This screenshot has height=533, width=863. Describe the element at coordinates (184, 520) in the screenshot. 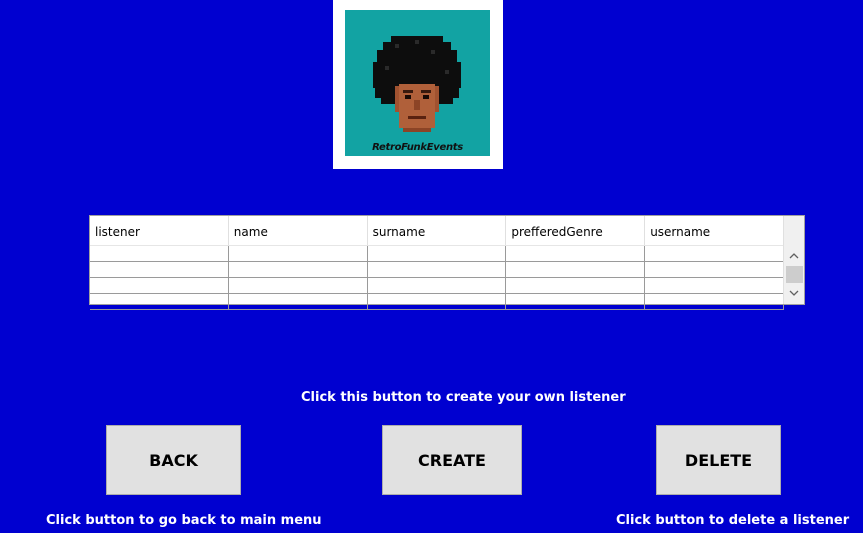

I see `back-hint-label: Click button to go back to main menu` at that location.